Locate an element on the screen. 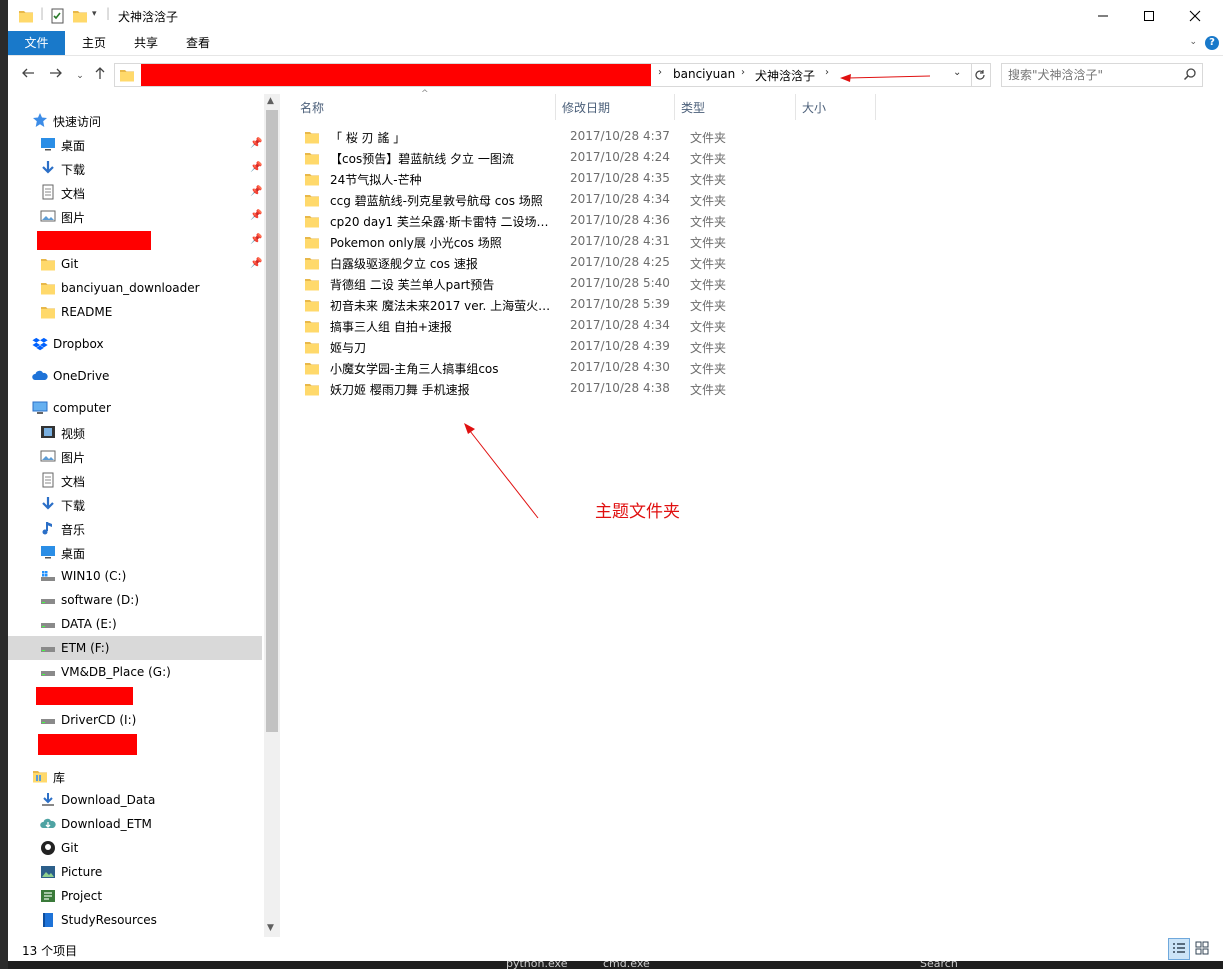 The image size is (1223, 969). nav-videos: 视频 is located at coordinates (135, 432).